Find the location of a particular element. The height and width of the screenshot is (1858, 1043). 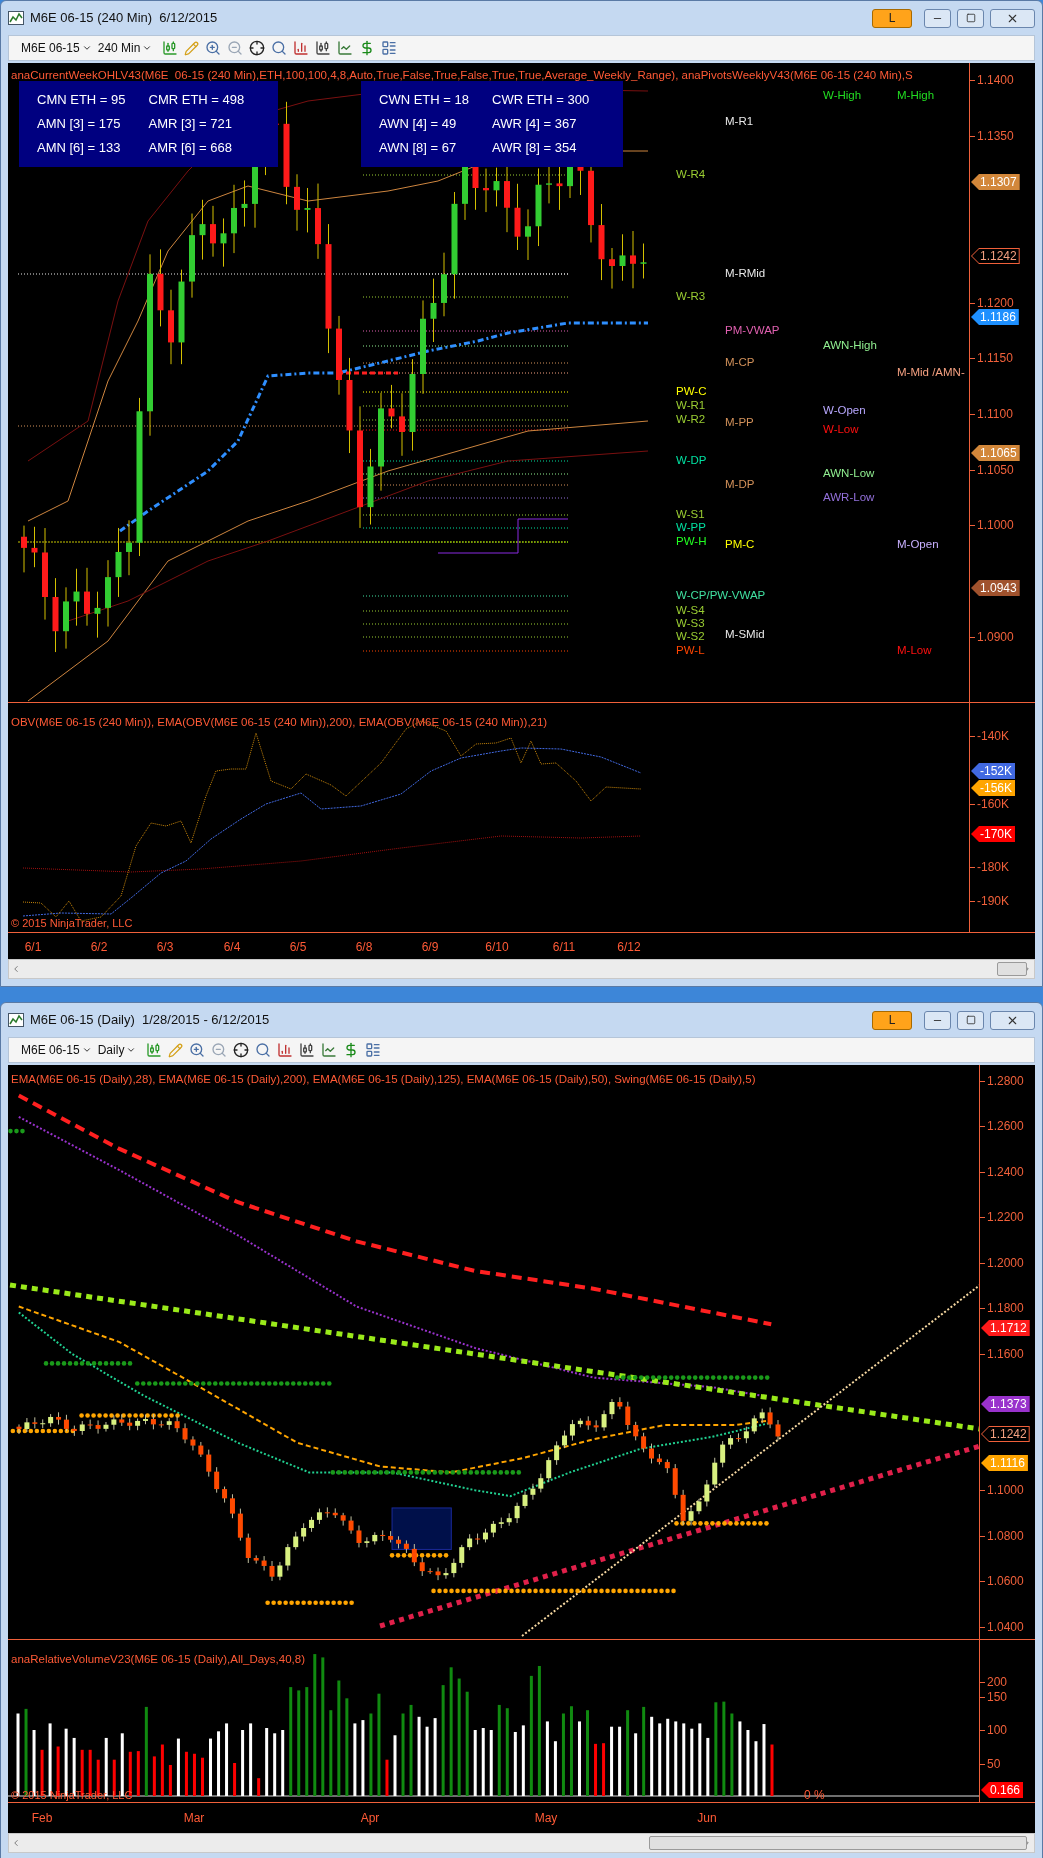

pivot-label: M-RMid is located at coordinates (745, 273).